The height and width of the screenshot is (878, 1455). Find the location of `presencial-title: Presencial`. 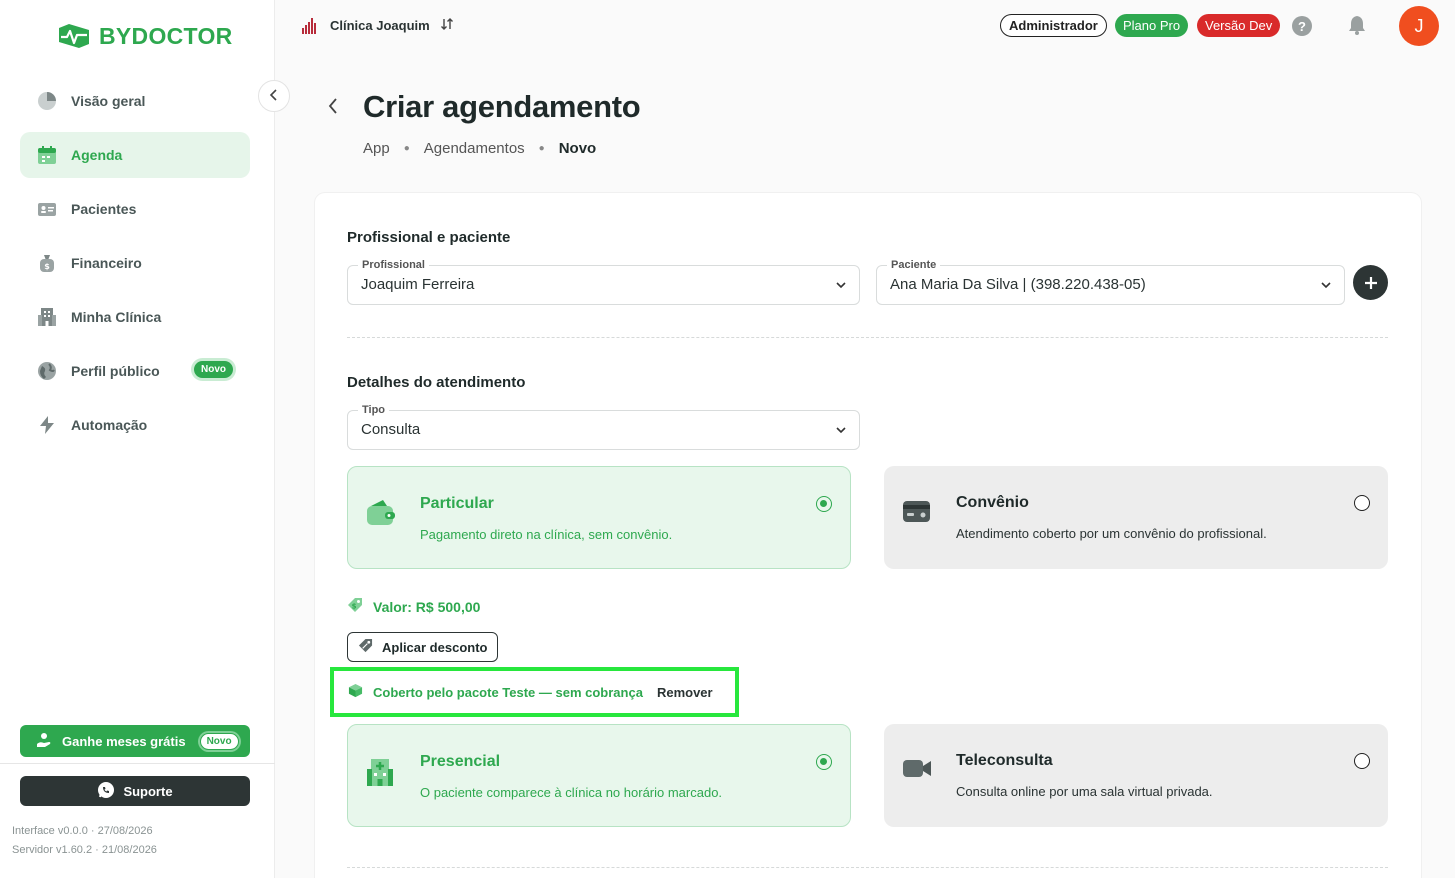

presencial-title: Presencial is located at coordinates (460, 761).